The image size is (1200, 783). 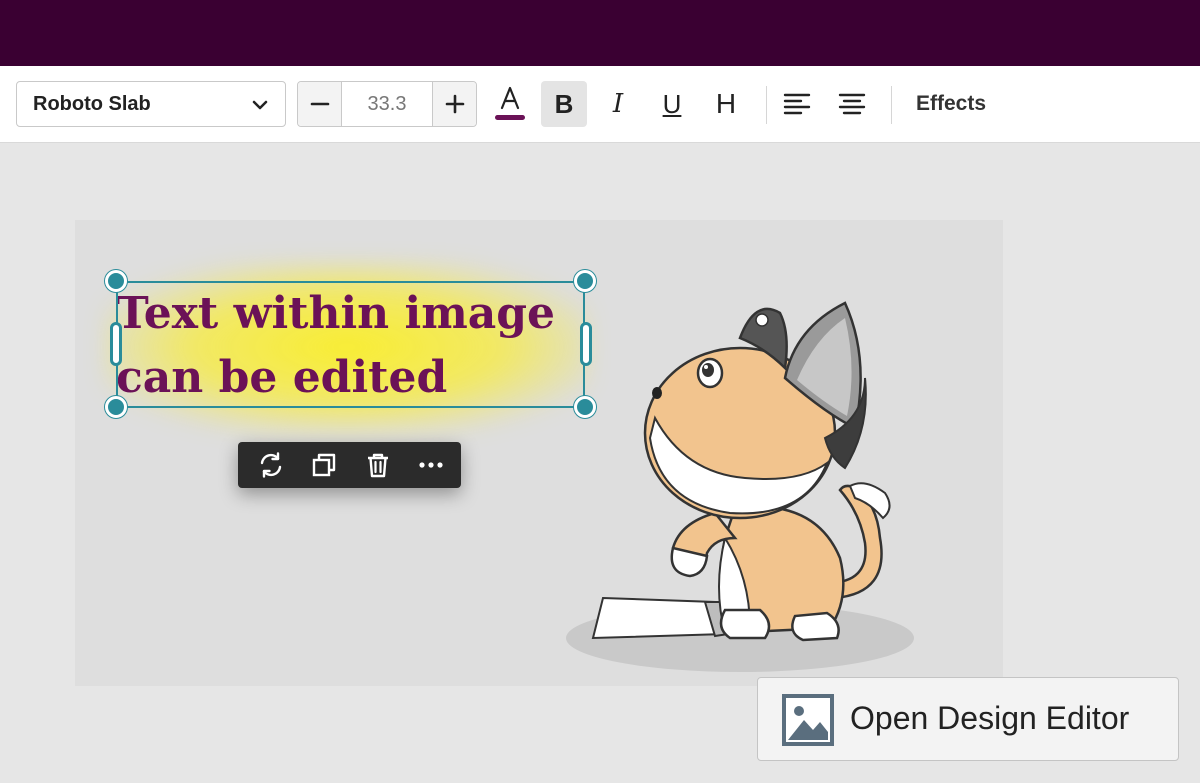 I want to click on align-left-icon, so click(x=797, y=104).